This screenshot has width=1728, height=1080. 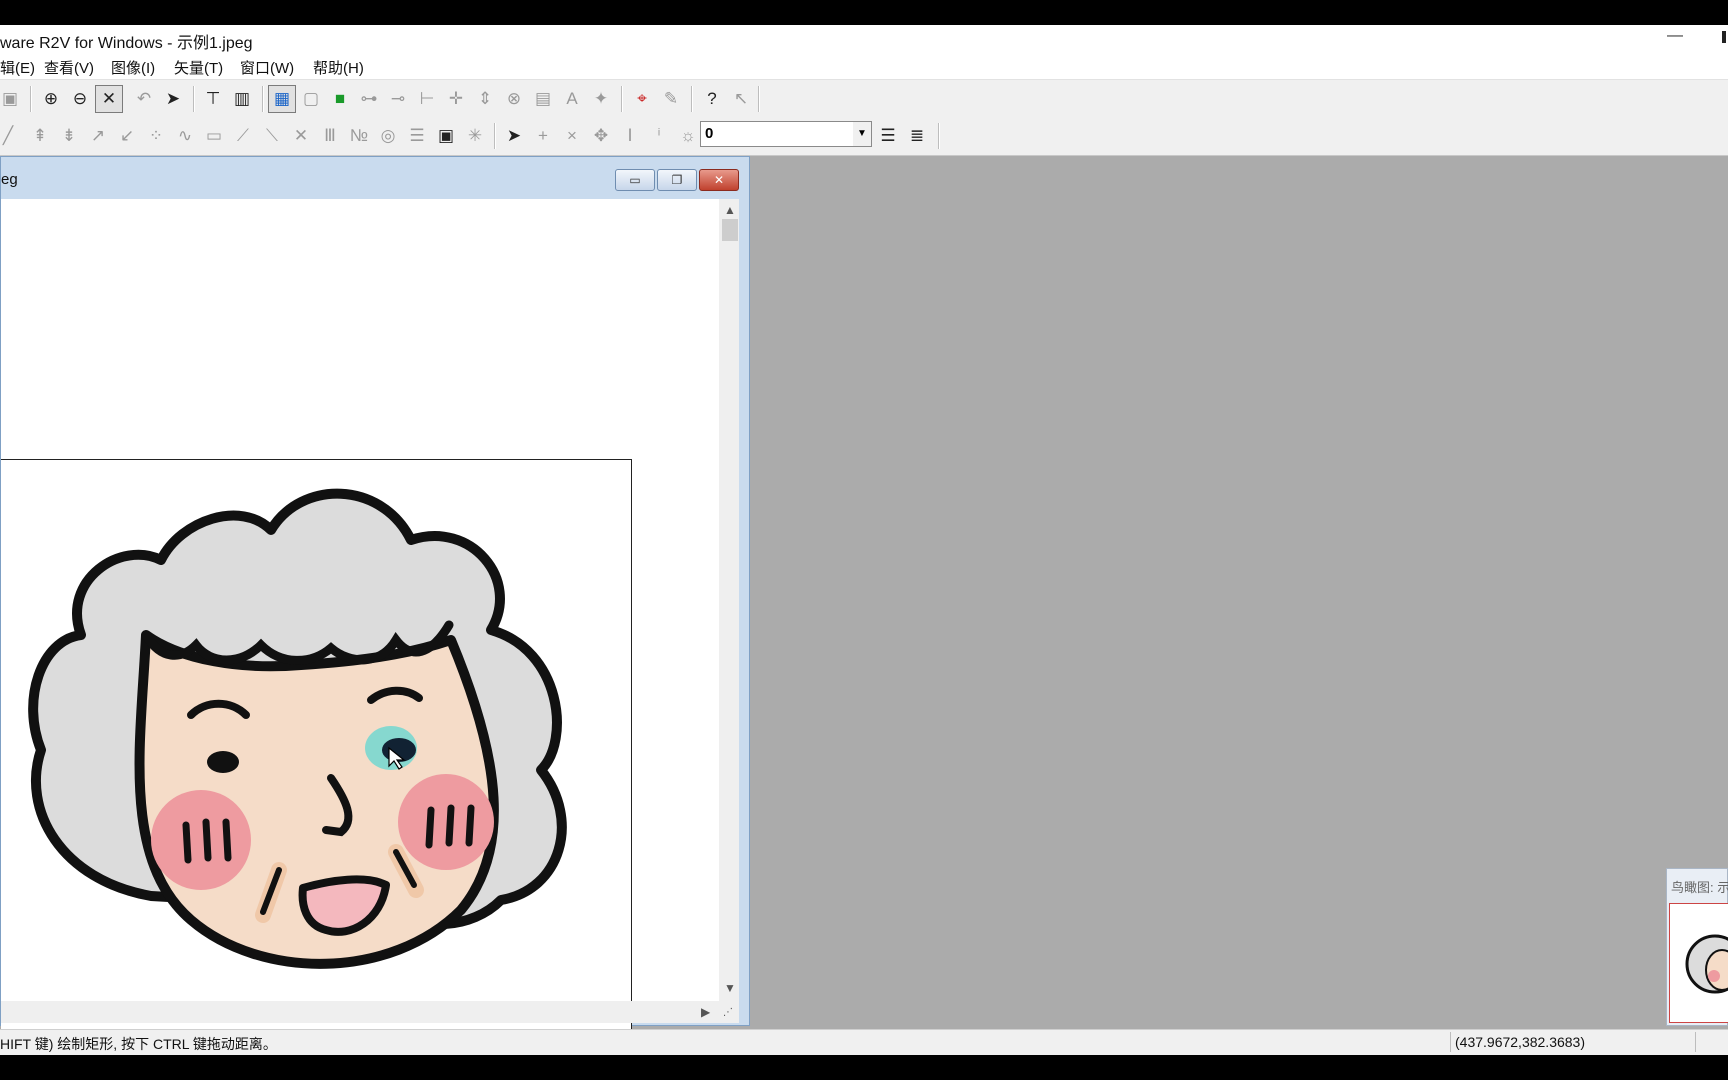 I want to click on zoom-in-icon: ⊕, so click(x=51, y=99).